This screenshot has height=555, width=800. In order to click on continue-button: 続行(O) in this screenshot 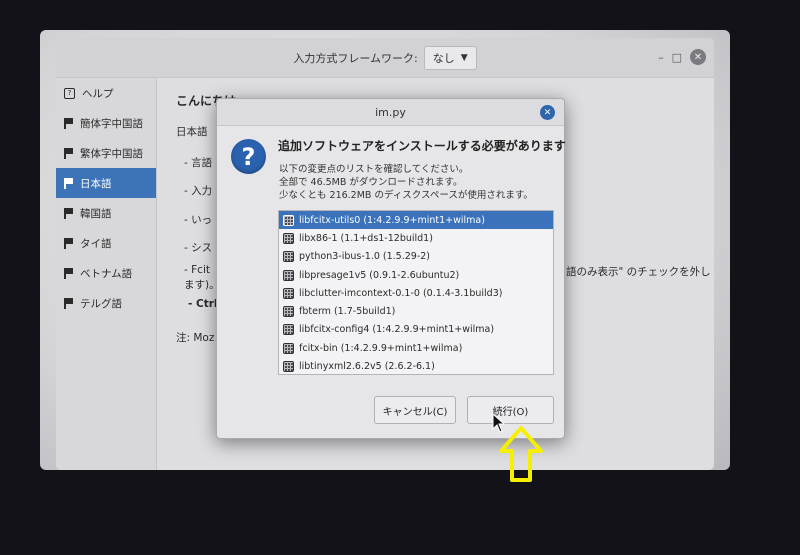, I will do `click(510, 410)`.